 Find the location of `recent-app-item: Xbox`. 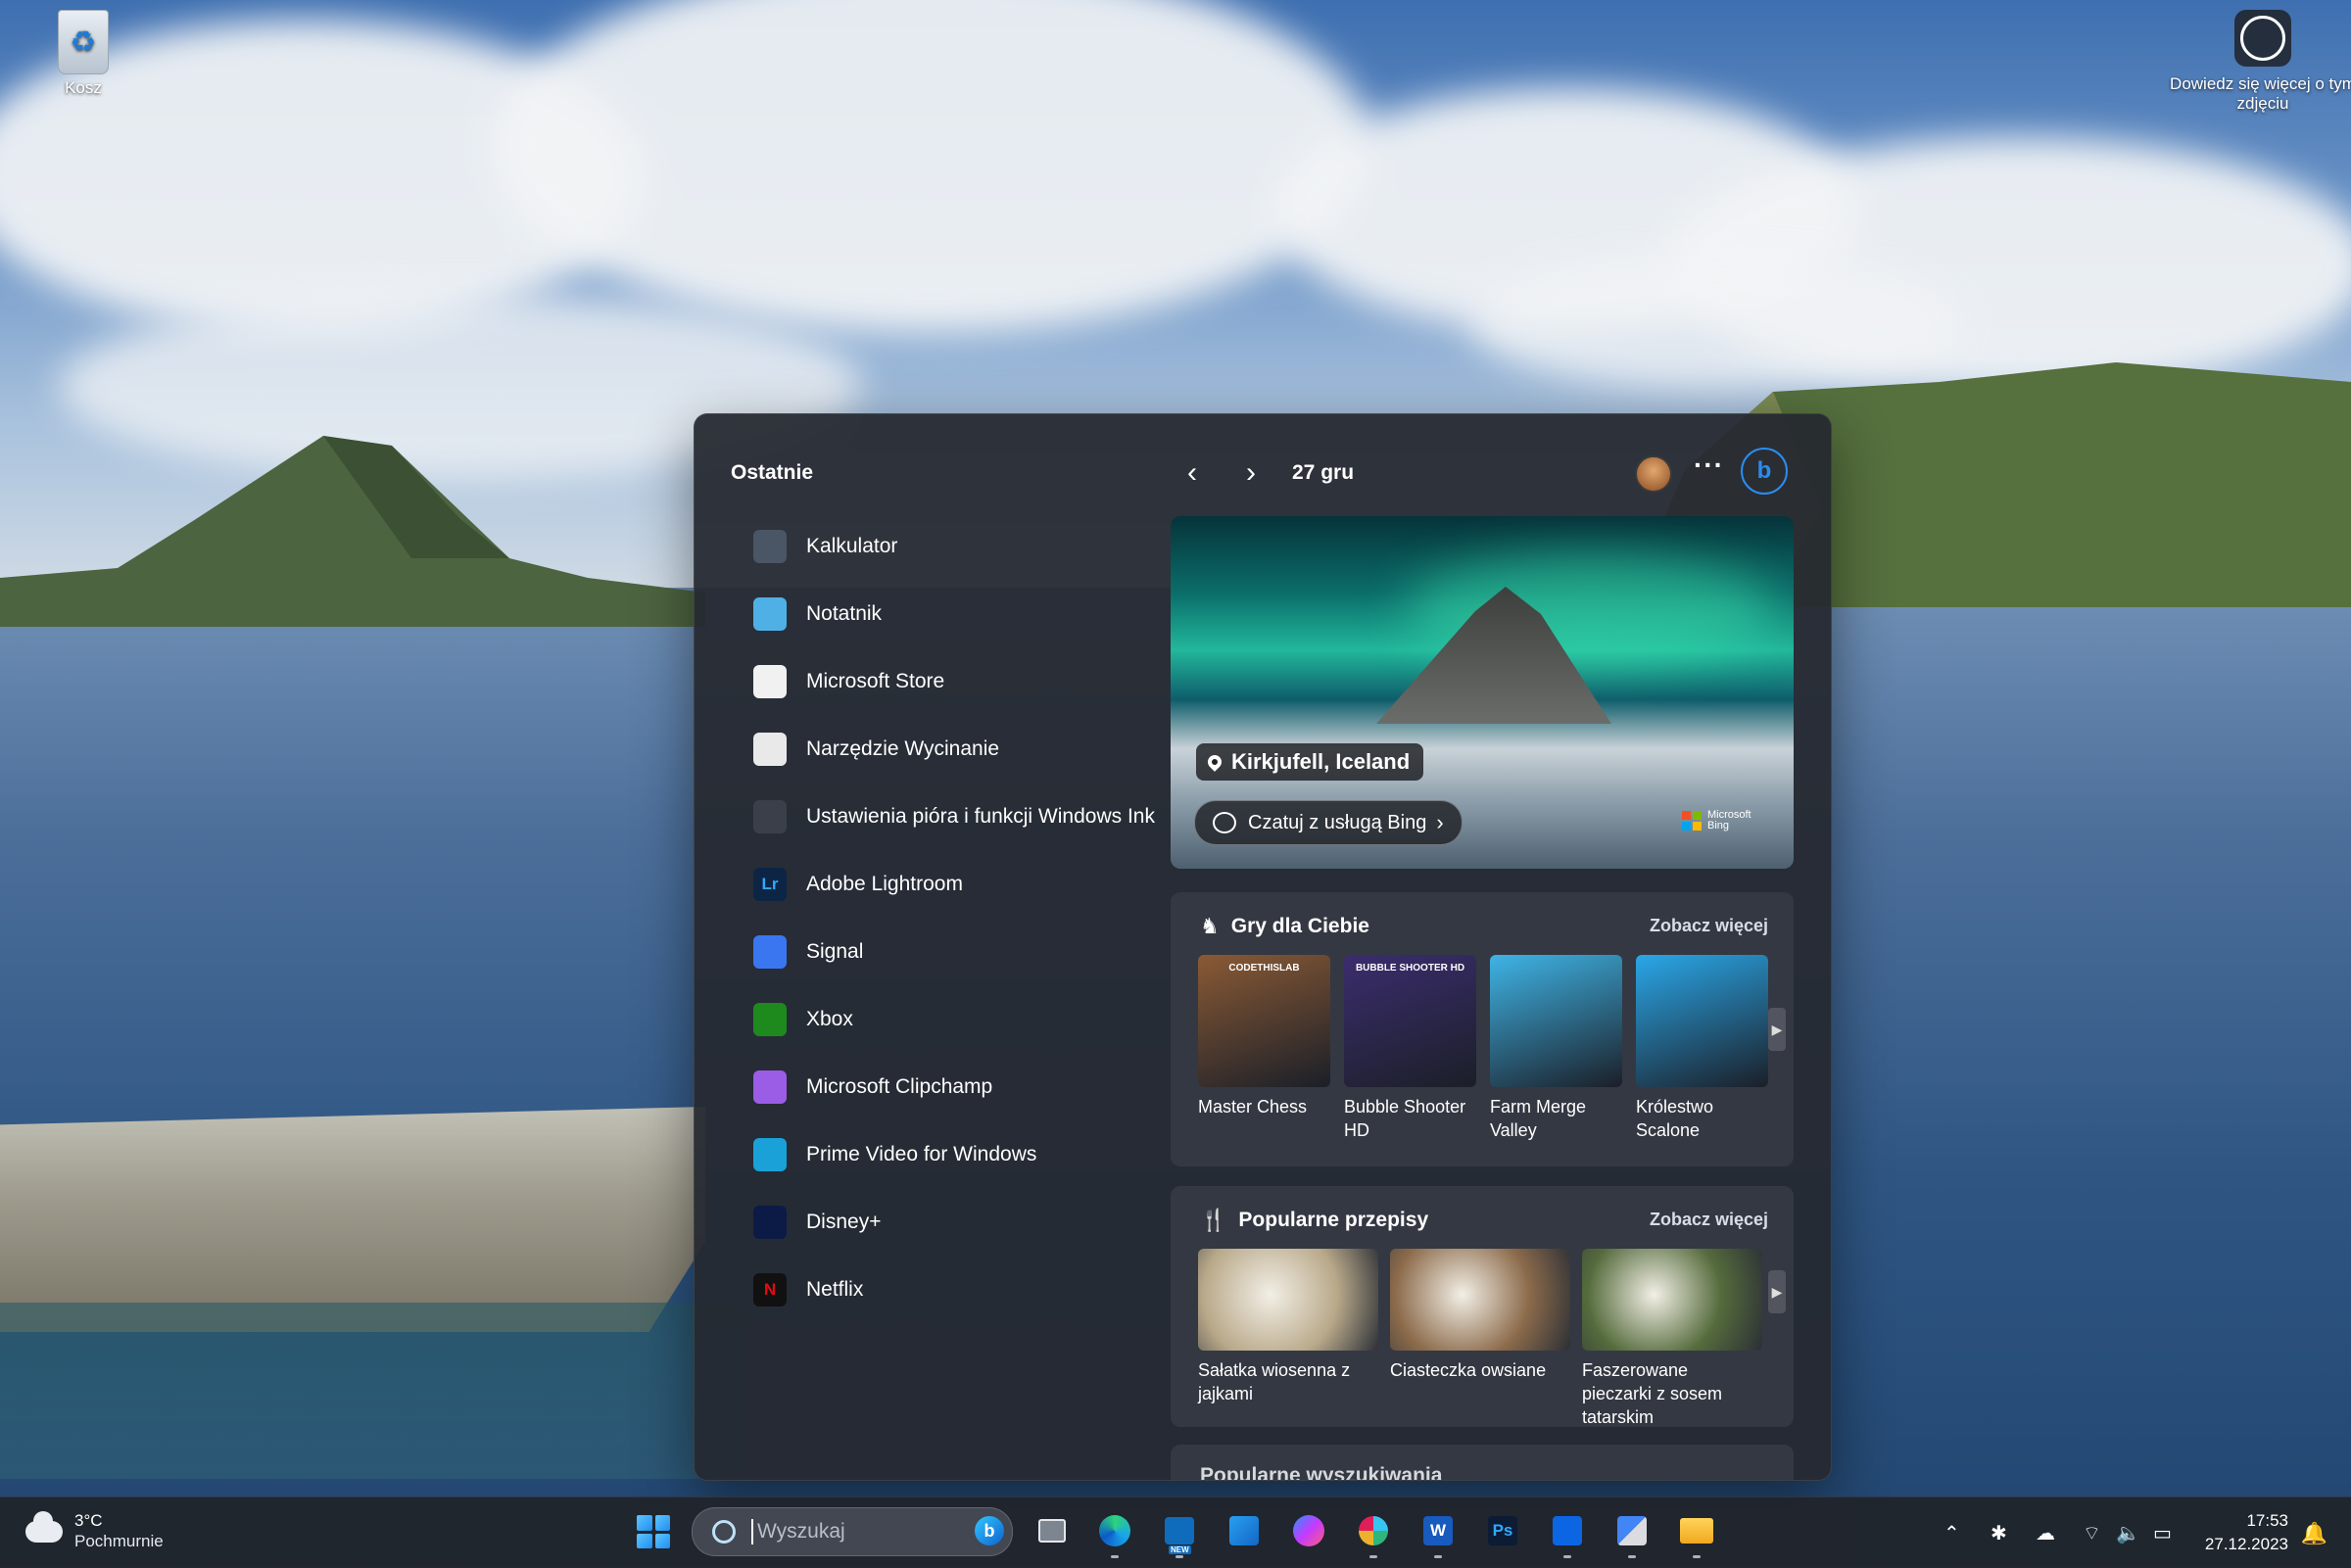

recent-app-item: Xbox is located at coordinates (920, 1019).